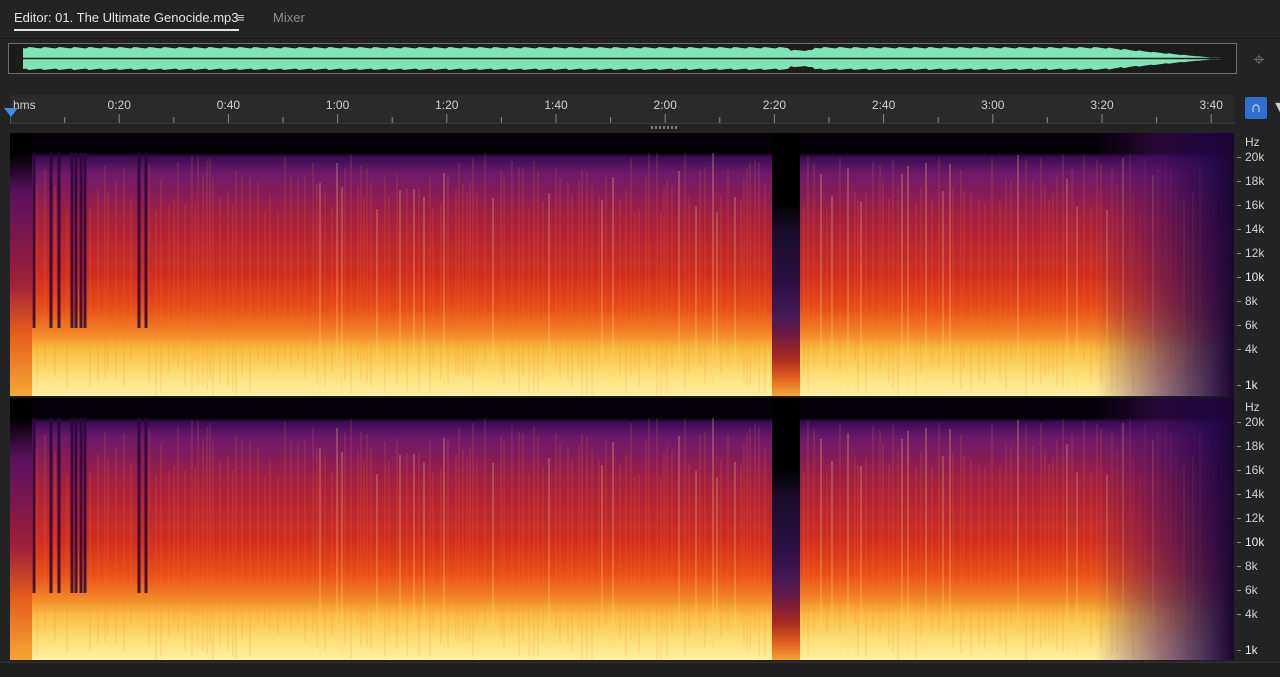  I want to click on ruler-tick-label: 0:20, so click(120, 105).